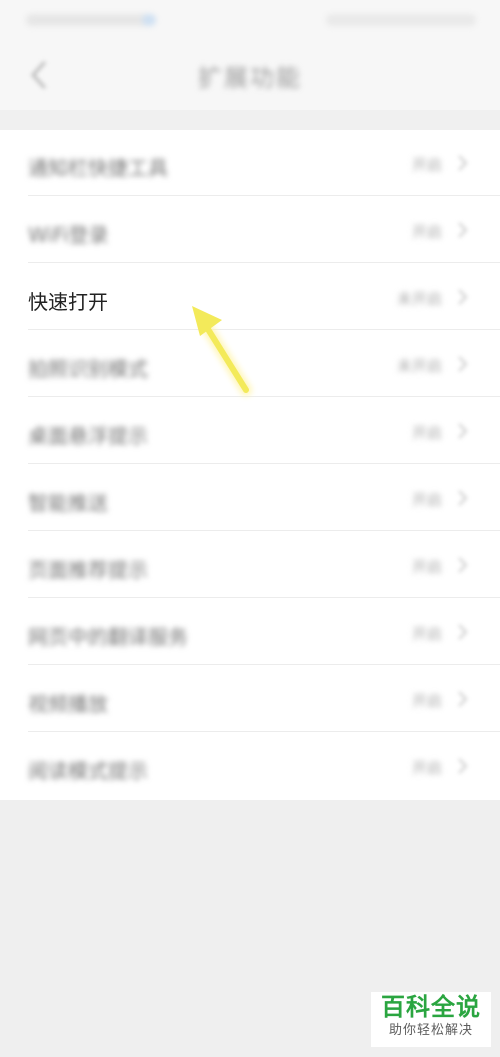 This screenshot has height=1057, width=500. Describe the element at coordinates (250, 78) in the screenshot. I see `page-title: 扩展功能` at that location.